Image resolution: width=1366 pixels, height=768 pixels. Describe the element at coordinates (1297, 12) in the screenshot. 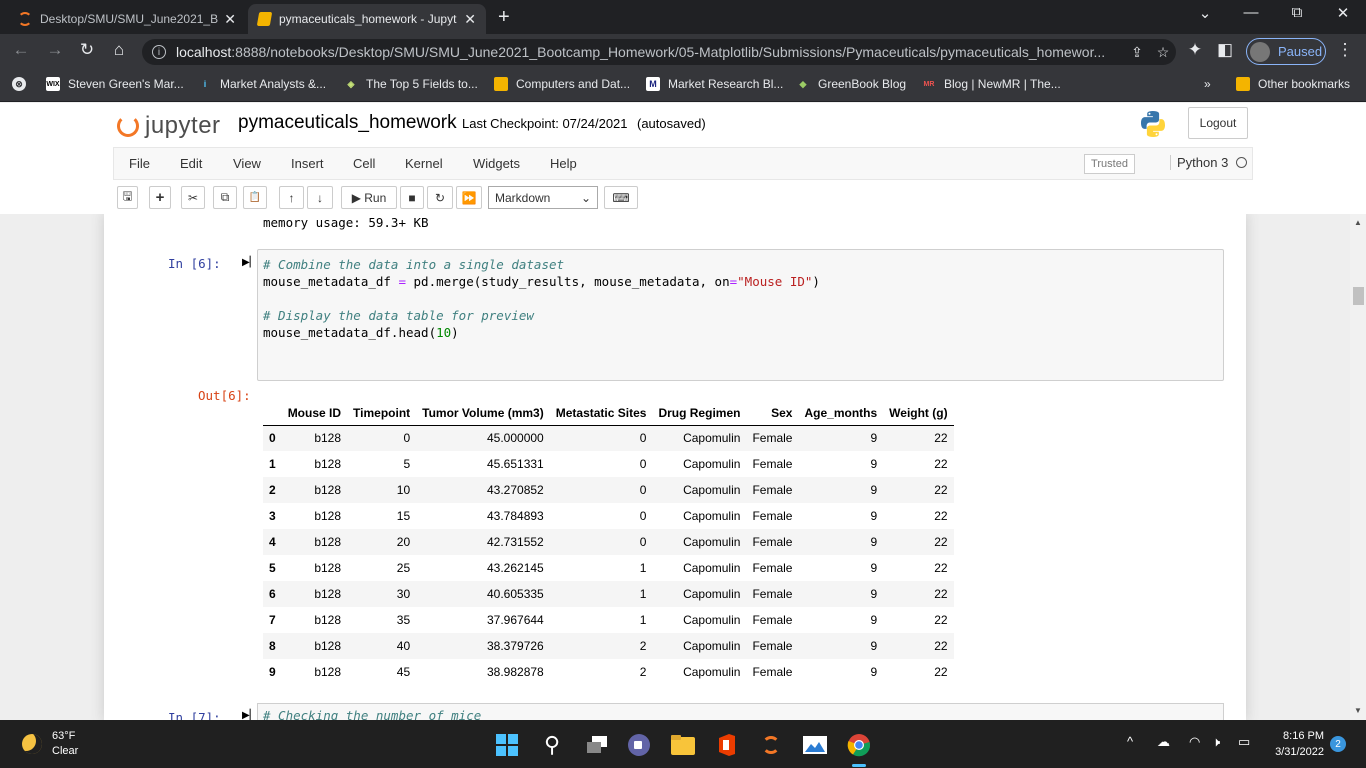

I see `maximize-button: ⧉` at that location.